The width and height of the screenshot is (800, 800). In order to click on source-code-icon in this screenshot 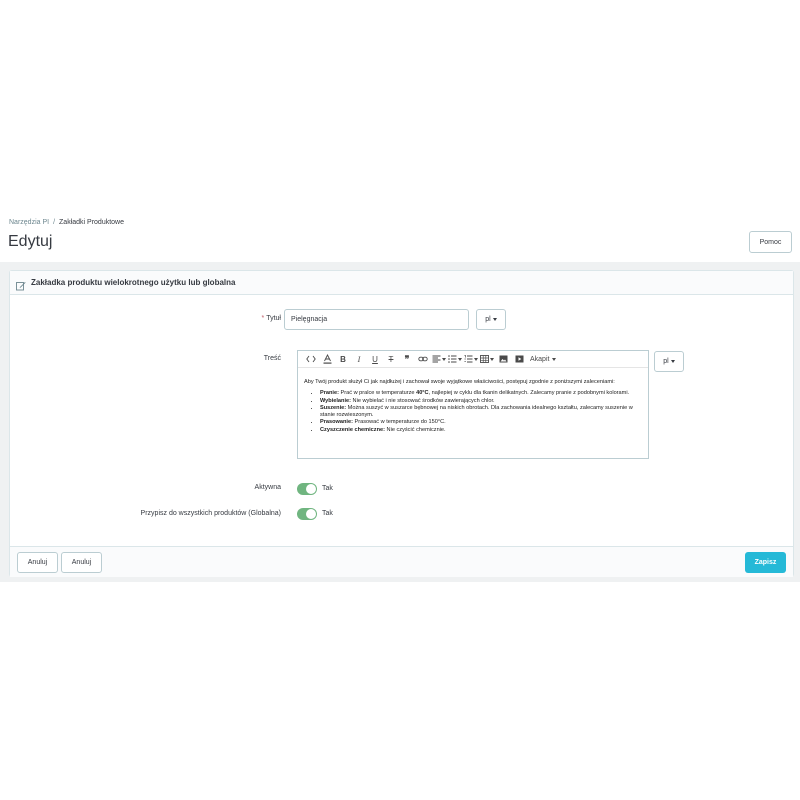, I will do `click(311, 359)`.